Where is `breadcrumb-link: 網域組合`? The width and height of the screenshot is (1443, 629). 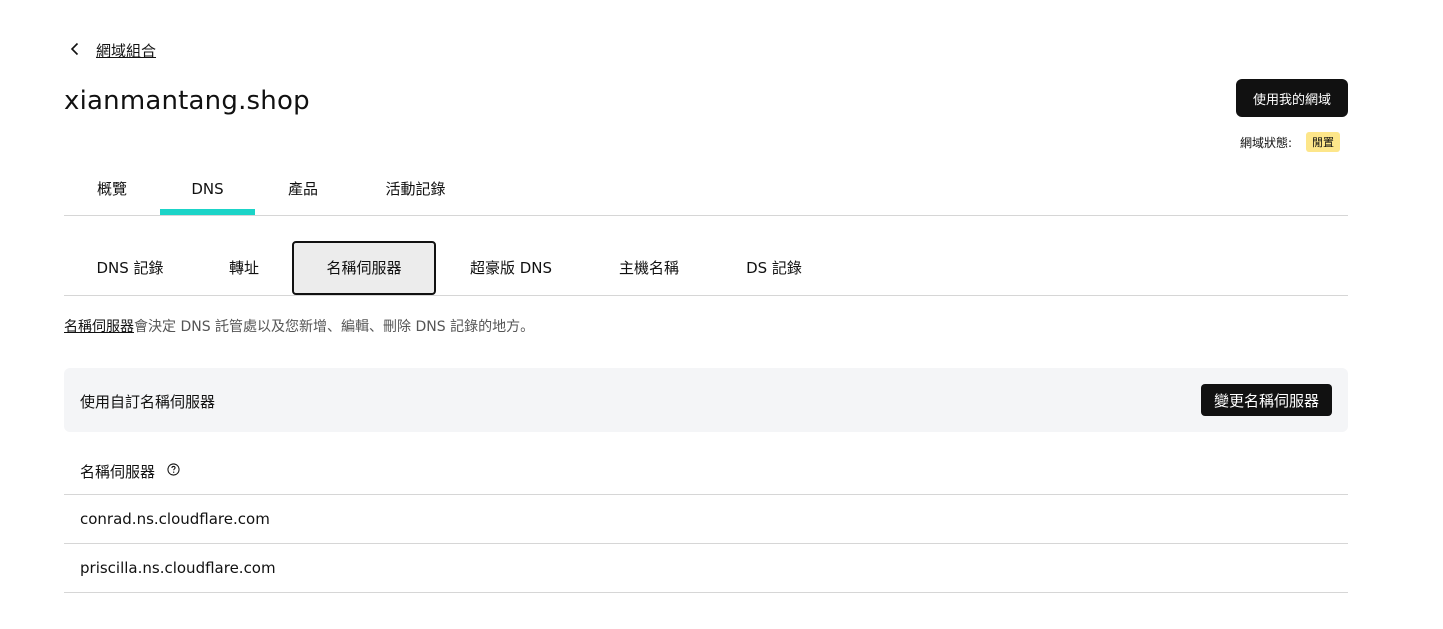 breadcrumb-link: 網域組合 is located at coordinates (126, 50).